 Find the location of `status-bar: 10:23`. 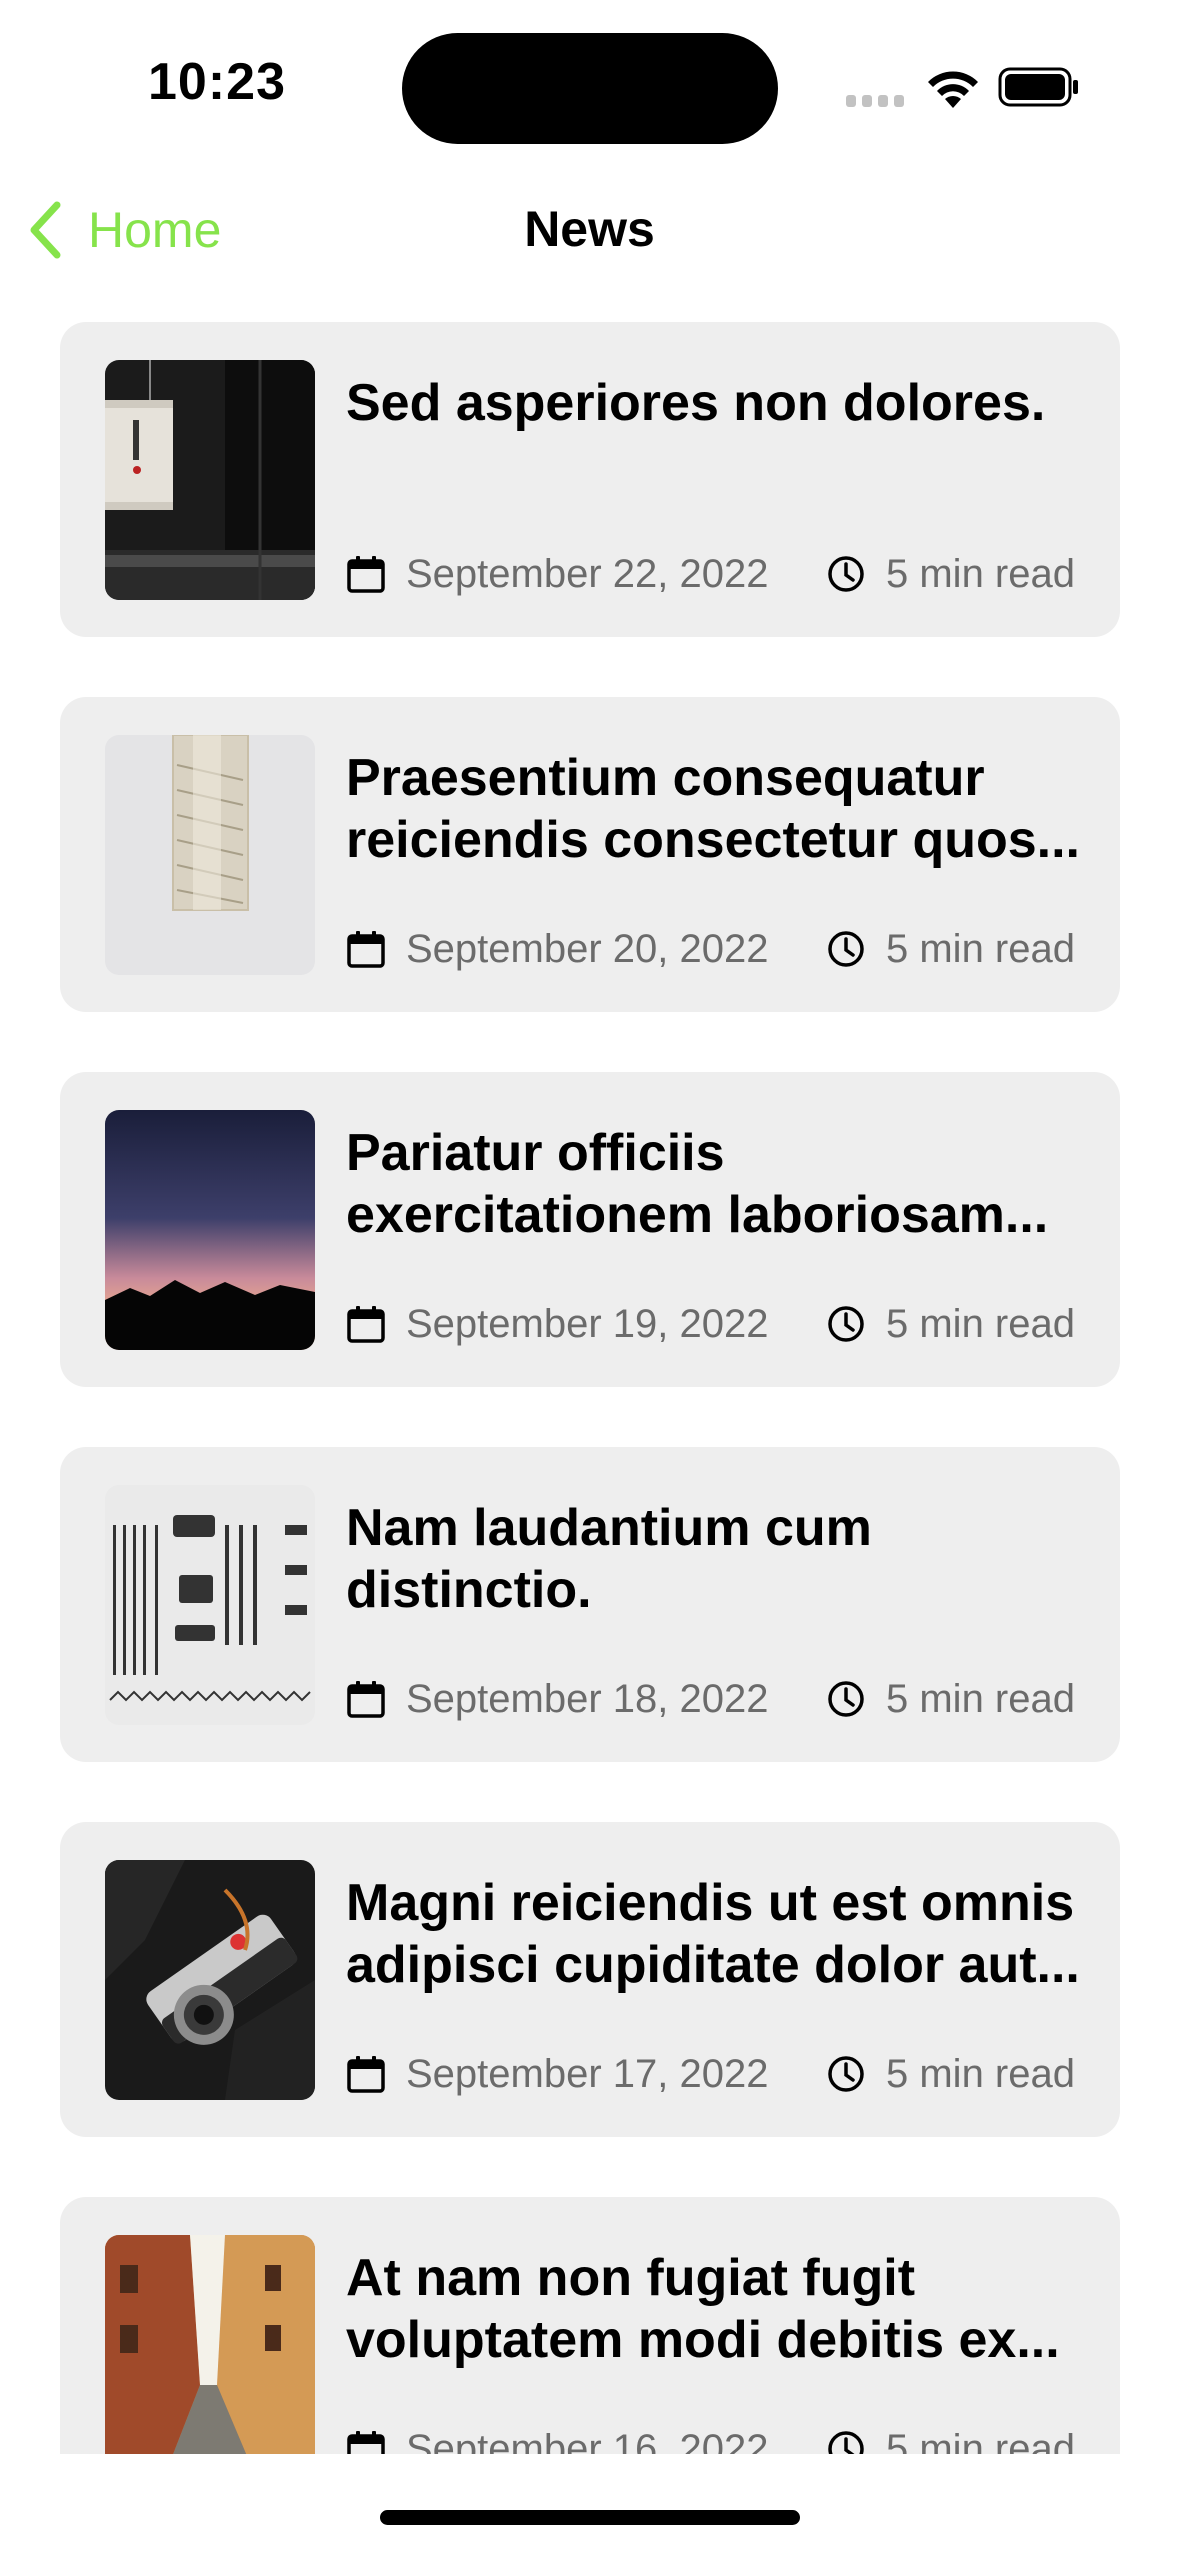

status-bar: 10:23 is located at coordinates (589, 85).